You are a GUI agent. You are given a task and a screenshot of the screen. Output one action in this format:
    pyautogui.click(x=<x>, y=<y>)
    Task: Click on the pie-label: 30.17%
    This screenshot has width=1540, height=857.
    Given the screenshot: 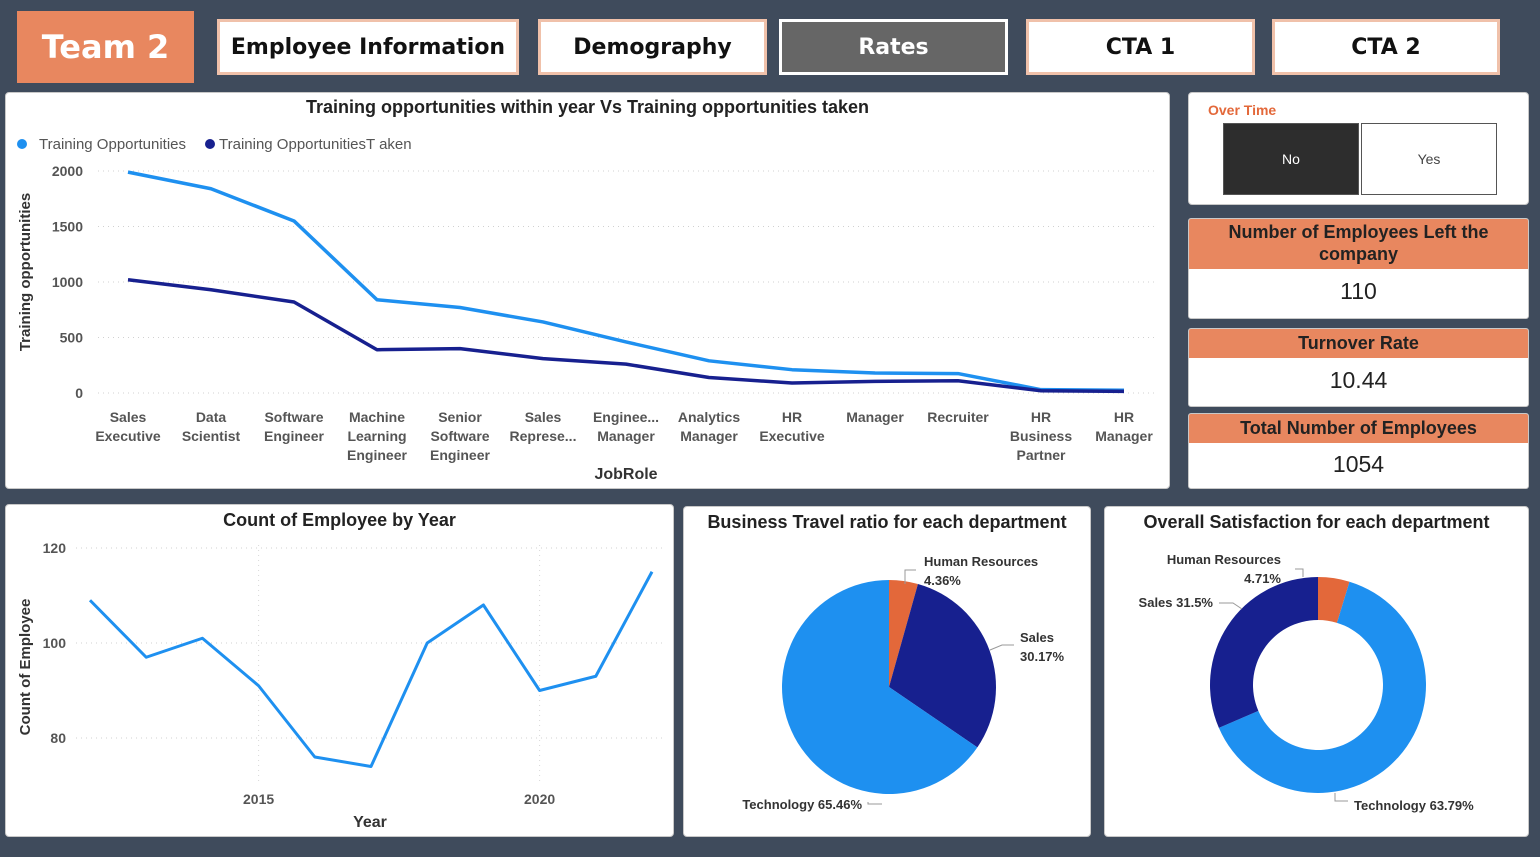 What is the action you would take?
    pyautogui.click(x=1042, y=656)
    